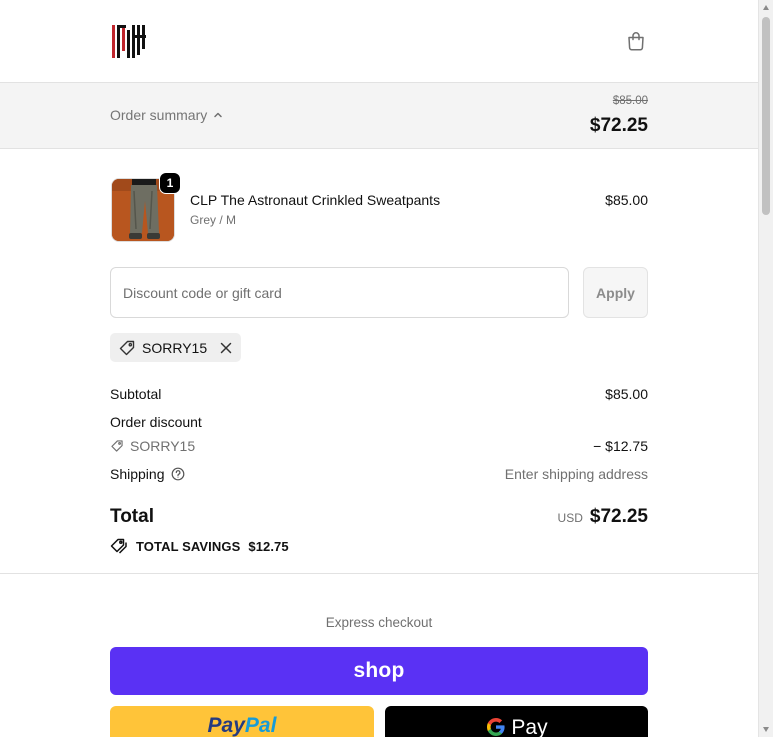 This screenshot has width=773, height=737. I want to click on shop-pay-button: shop, so click(379, 671).